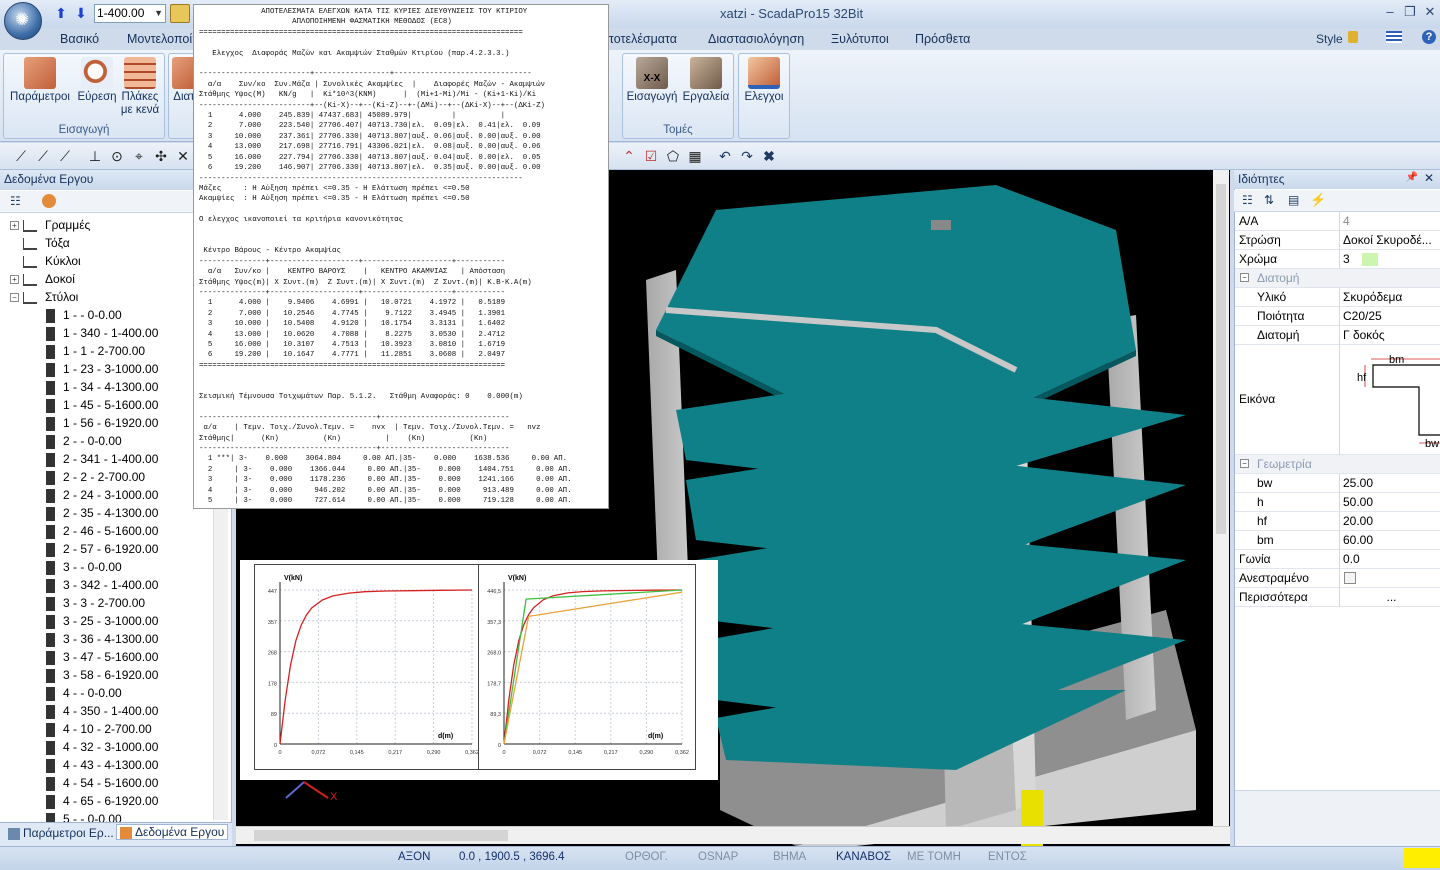 The height and width of the screenshot is (870, 1440). Describe the element at coordinates (102, 585) in the screenshot. I see `tree-item-column: 3 - 342 - 1-400.00` at that location.